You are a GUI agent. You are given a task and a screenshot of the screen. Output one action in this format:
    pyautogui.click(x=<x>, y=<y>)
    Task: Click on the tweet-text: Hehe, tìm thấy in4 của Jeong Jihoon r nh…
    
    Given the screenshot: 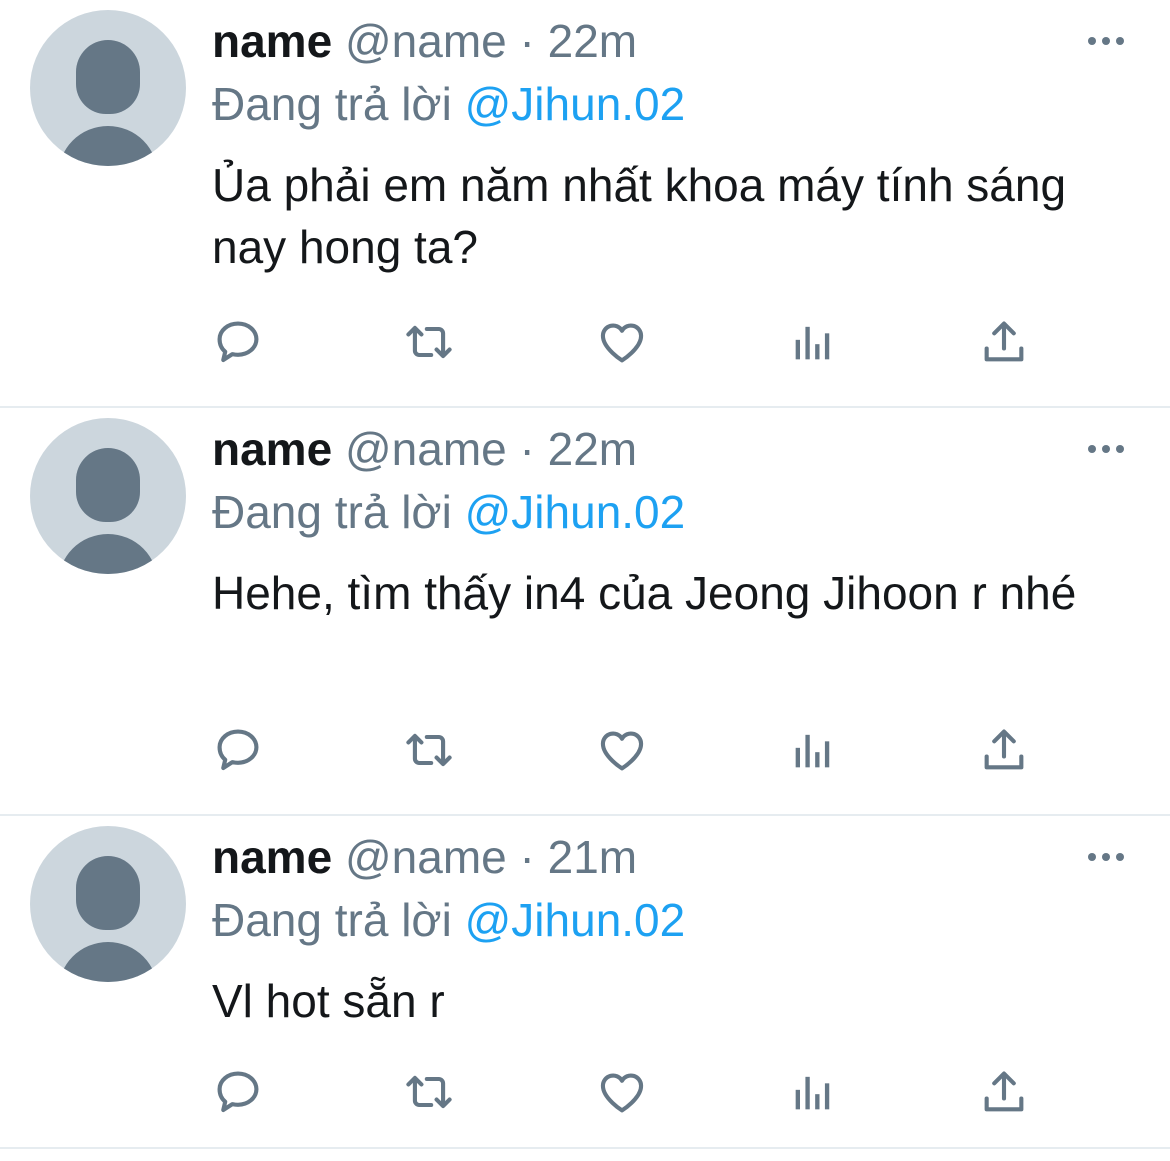 What is the action you would take?
    pyautogui.click(x=644, y=593)
    